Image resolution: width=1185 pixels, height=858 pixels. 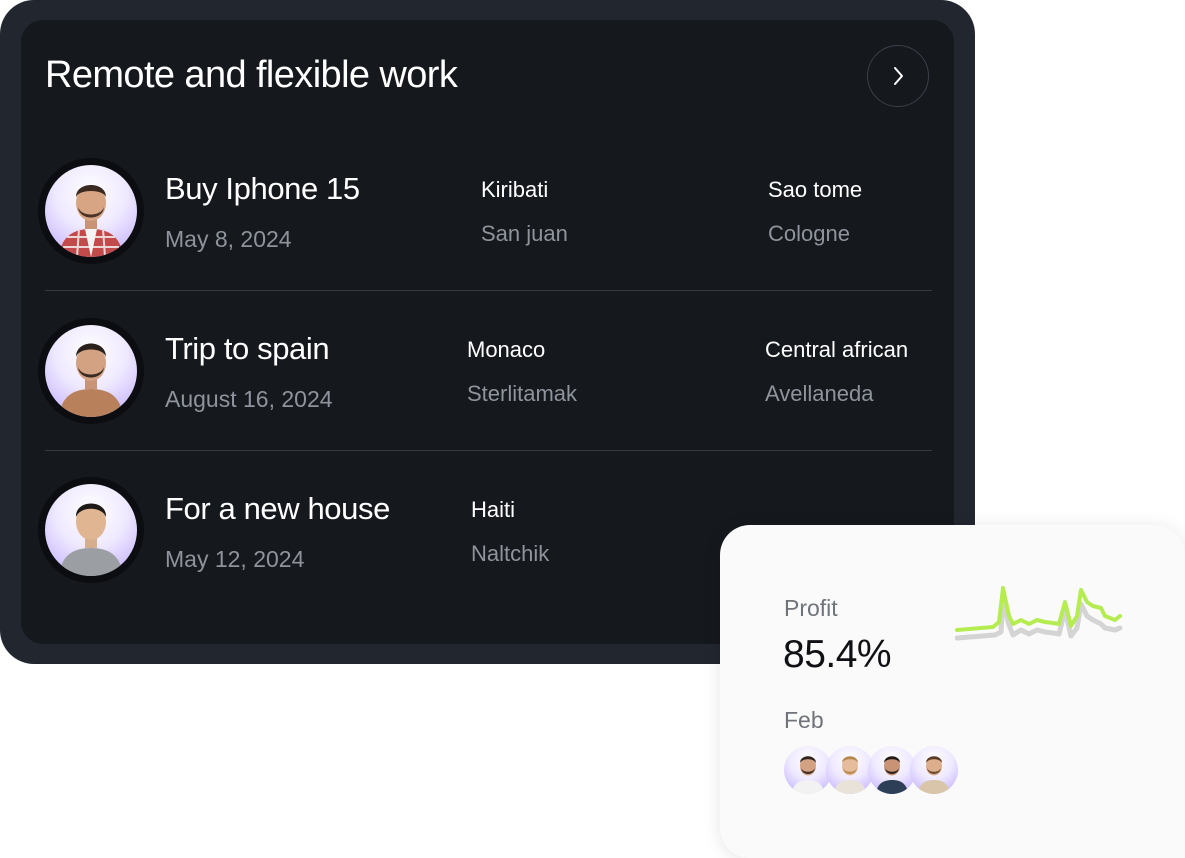 What do you see at coordinates (506, 349) in the screenshot?
I see `location-primary: Monaco` at bounding box center [506, 349].